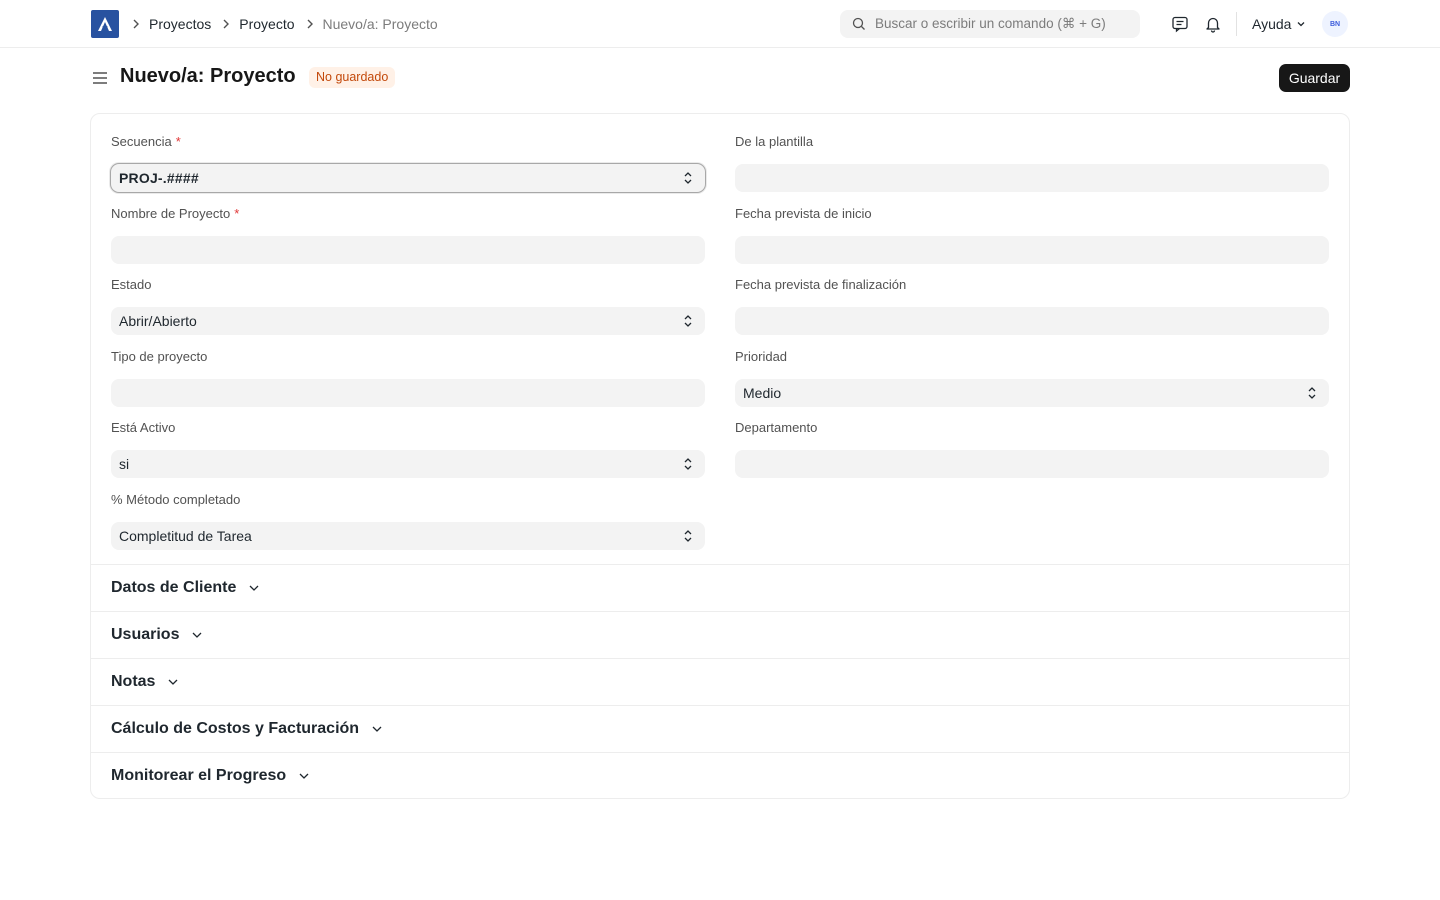 Image resolution: width=1440 pixels, height=900 pixels. Describe the element at coordinates (174, 587) in the screenshot. I see `section-title: Datos de Cliente` at that location.